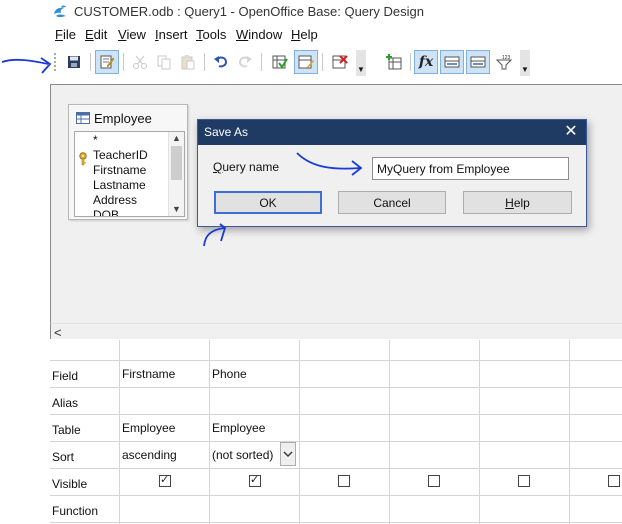  I want to click on table-names-button, so click(452, 62).